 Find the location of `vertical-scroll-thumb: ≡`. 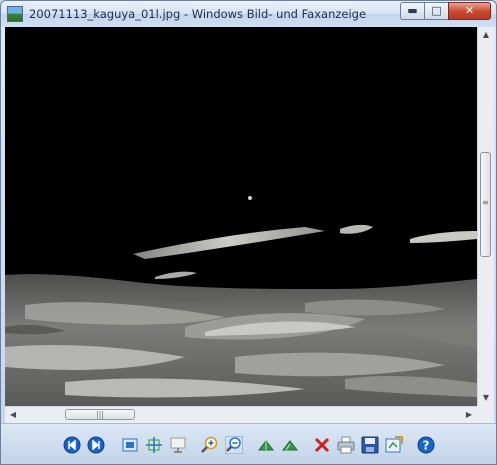

vertical-scroll-thumb: ≡ is located at coordinates (485, 204).